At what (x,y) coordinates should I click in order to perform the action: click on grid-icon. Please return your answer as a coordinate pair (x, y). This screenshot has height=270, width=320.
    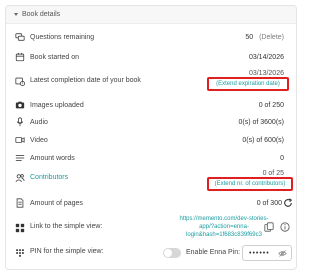
    Looking at the image, I should click on (19, 227).